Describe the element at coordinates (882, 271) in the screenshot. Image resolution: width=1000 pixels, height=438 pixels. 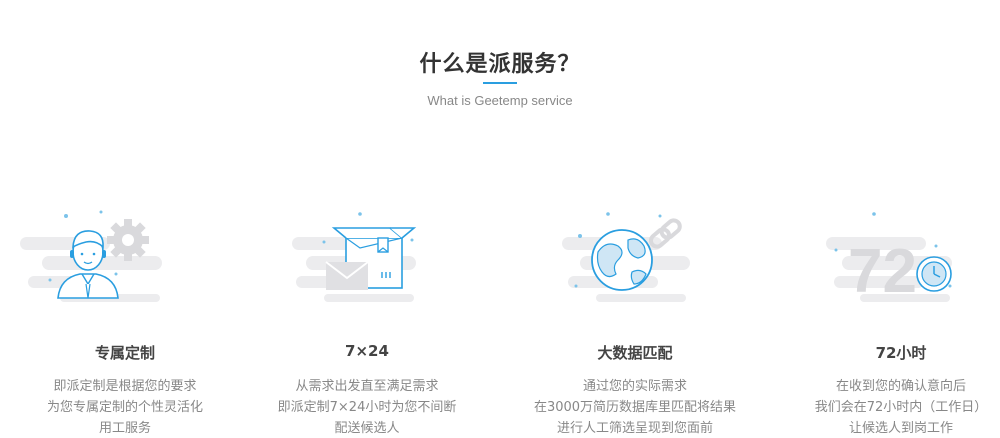
I see `big-72-number: 72` at that location.